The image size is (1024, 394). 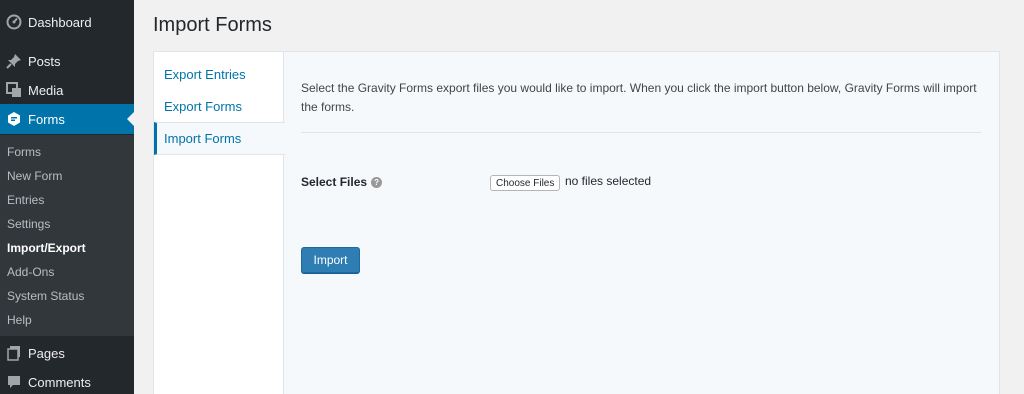 What do you see at coordinates (46, 90) in the screenshot?
I see `menu-label: Media` at bounding box center [46, 90].